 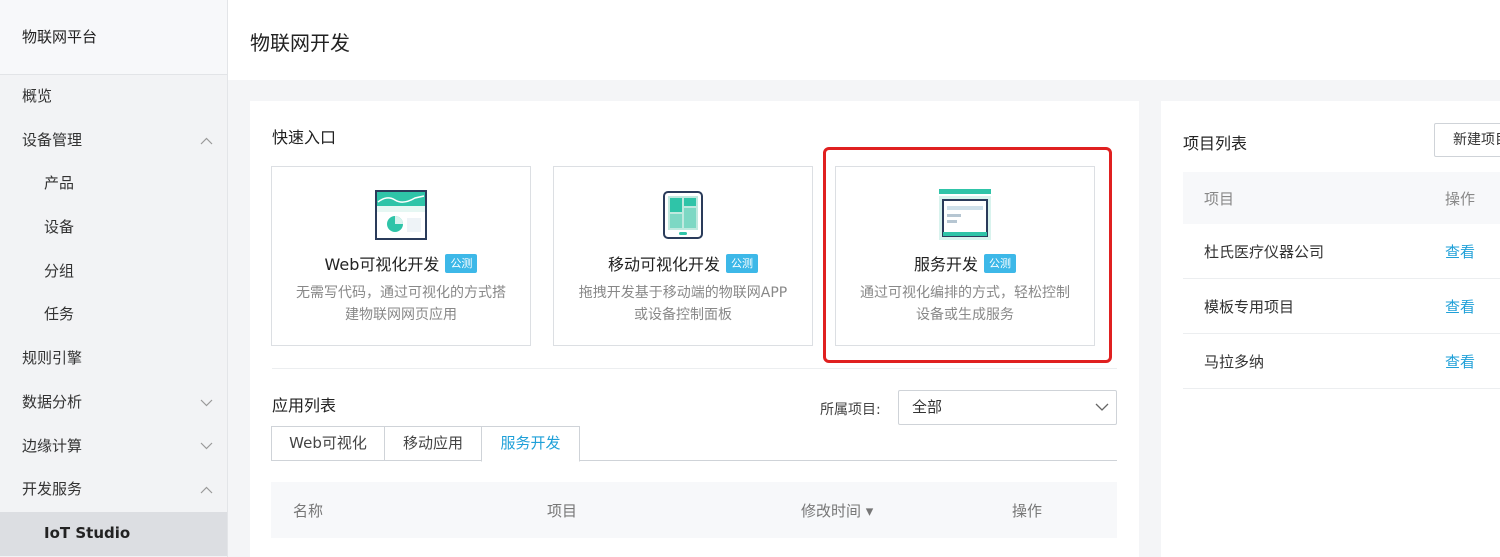 What do you see at coordinates (52, 401) in the screenshot?
I see `sidebar-item-label: 数据分析` at bounding box center [52, 401].